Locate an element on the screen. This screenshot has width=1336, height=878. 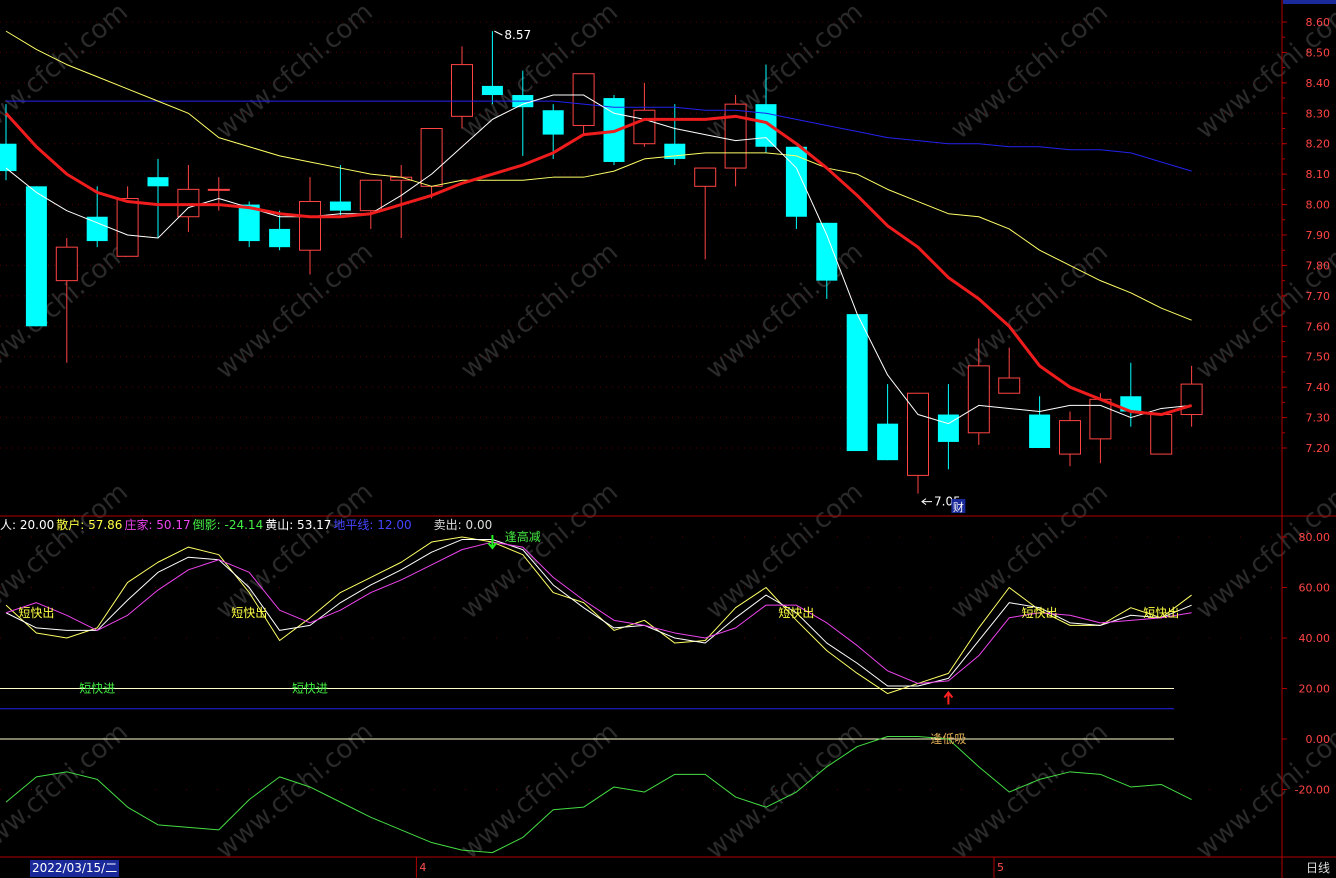
month-marker-5: 5 is located at coordinates (1000, 867).